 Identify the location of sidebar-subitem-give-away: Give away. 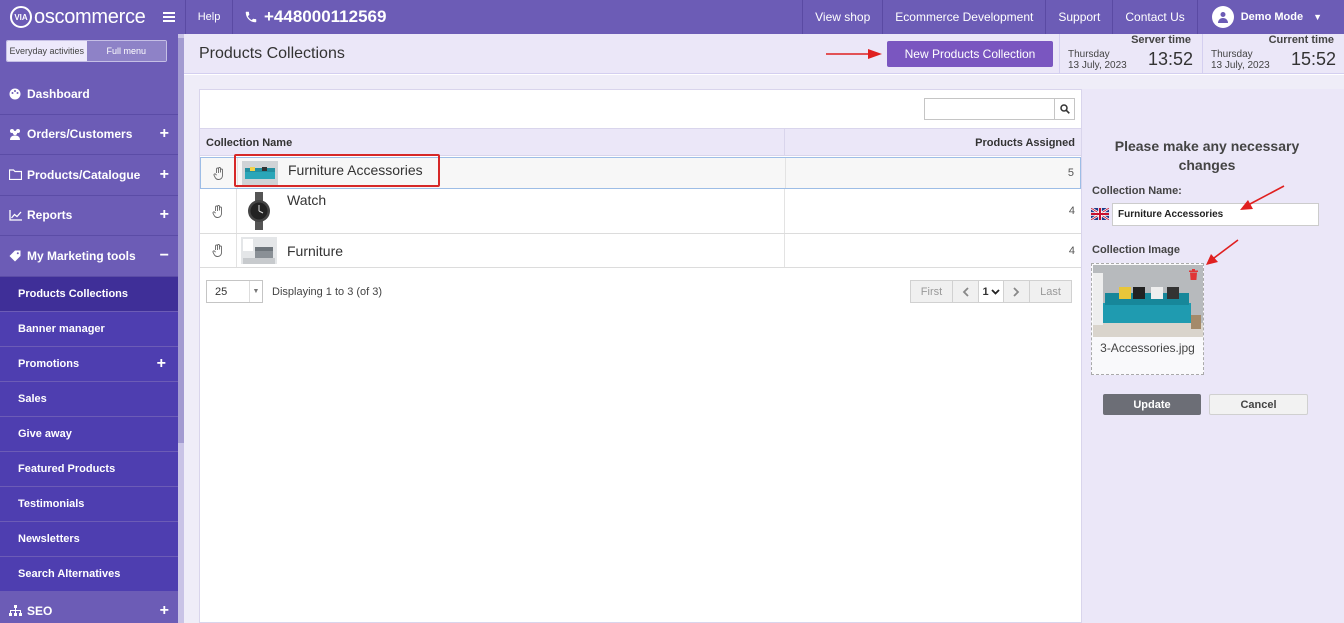
(89, 434).